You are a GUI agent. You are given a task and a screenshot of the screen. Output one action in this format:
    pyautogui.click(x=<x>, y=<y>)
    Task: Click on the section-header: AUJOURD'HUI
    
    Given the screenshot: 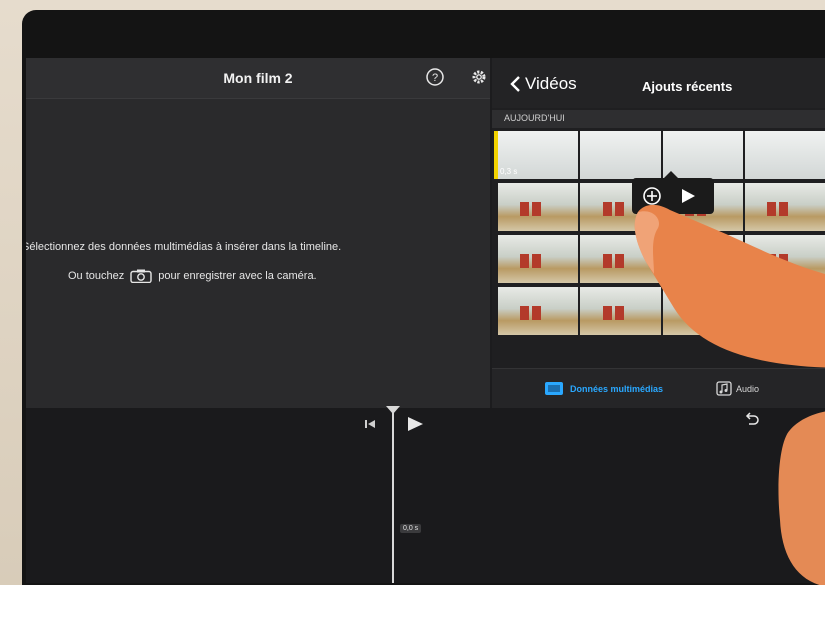 What is the action you would take?
    pyautogui.click(x=658, y=119)
    